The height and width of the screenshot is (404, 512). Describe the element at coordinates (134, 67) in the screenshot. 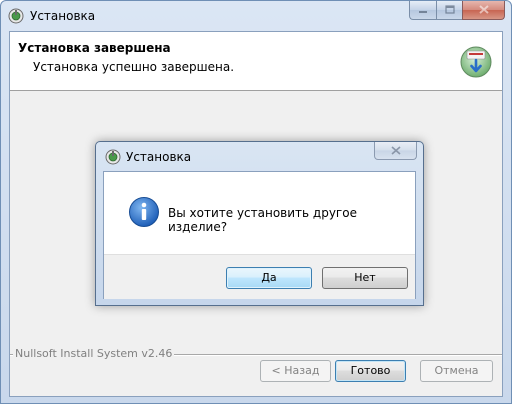

I see `page-subtitle: Установка успешно завершена.` at that location.